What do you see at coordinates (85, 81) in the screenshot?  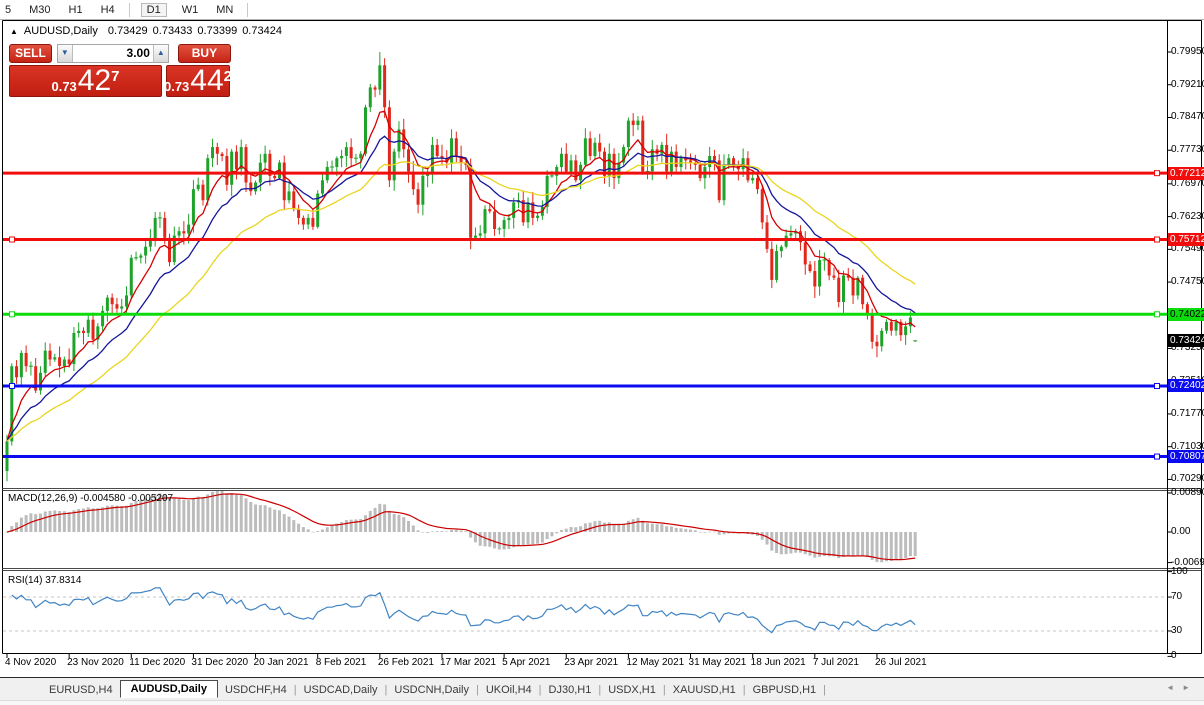 I see `sell-price-box: 0.73 42 7` at bounding box center [85, 81].